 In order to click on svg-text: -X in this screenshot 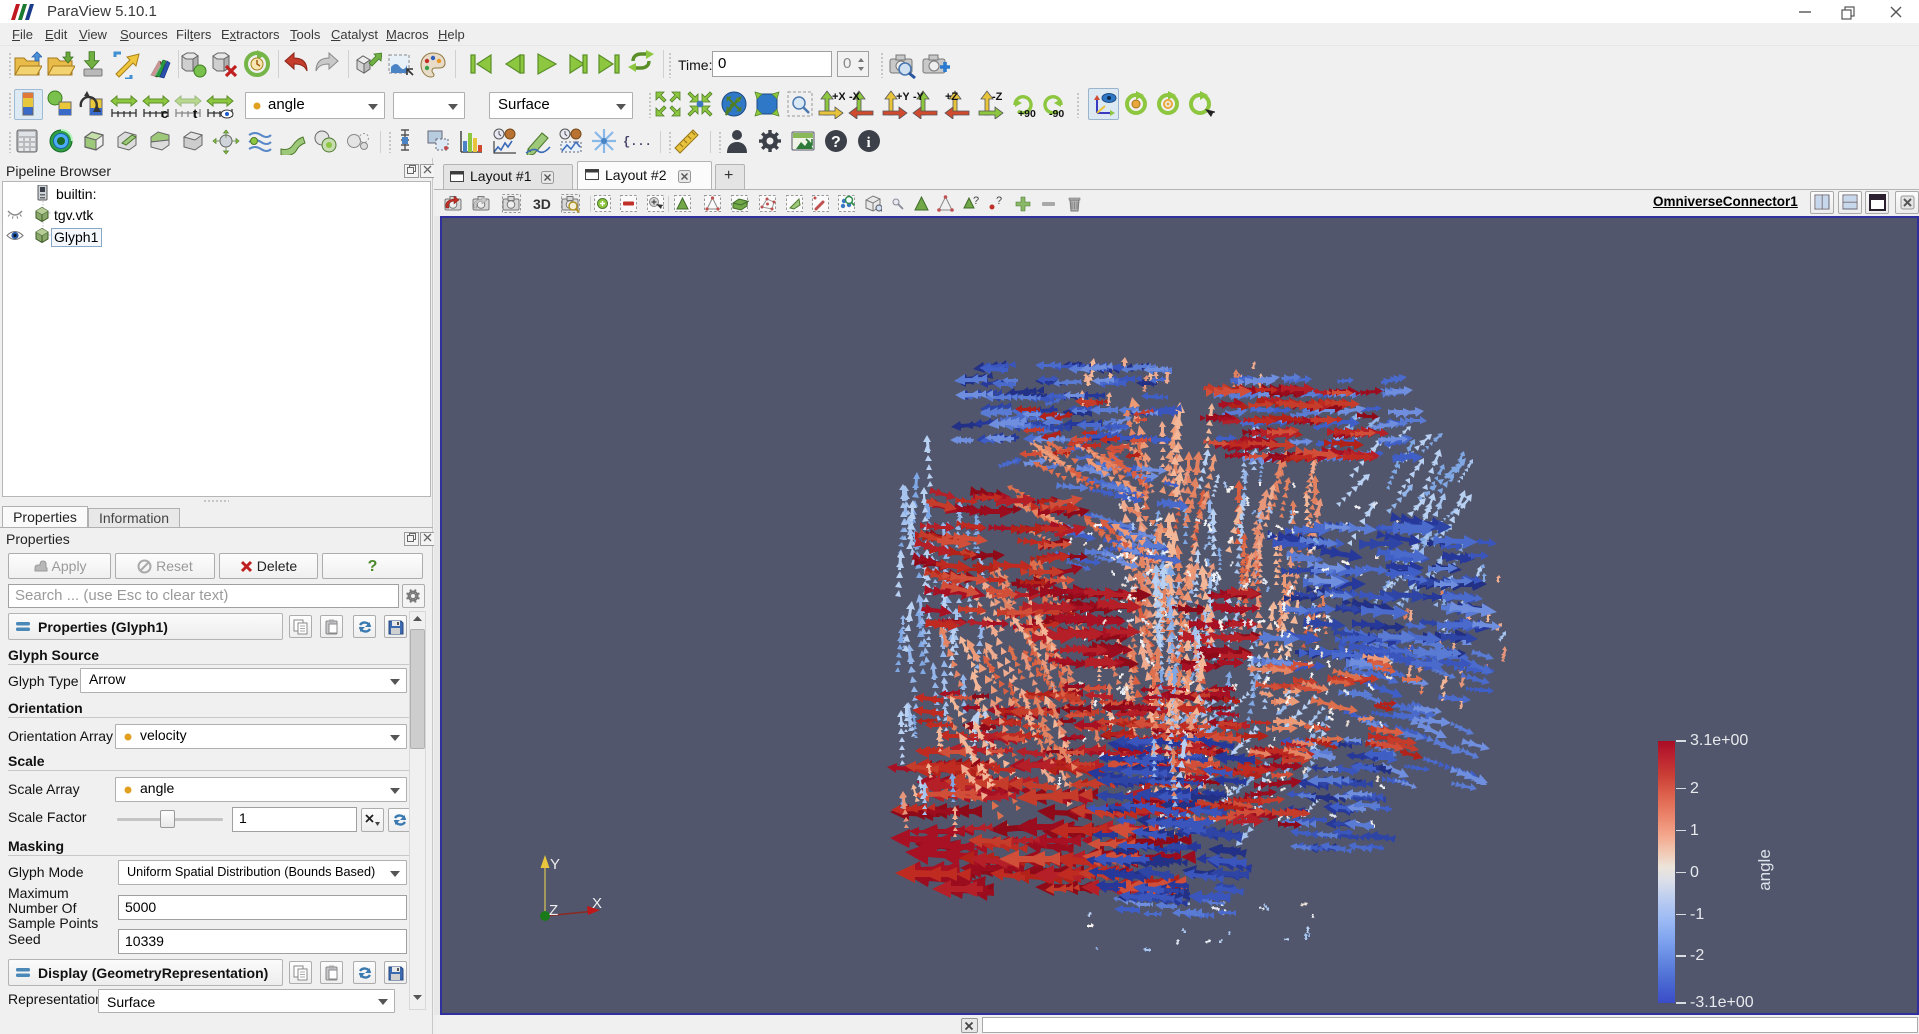, I will do `click(855, 97)`.